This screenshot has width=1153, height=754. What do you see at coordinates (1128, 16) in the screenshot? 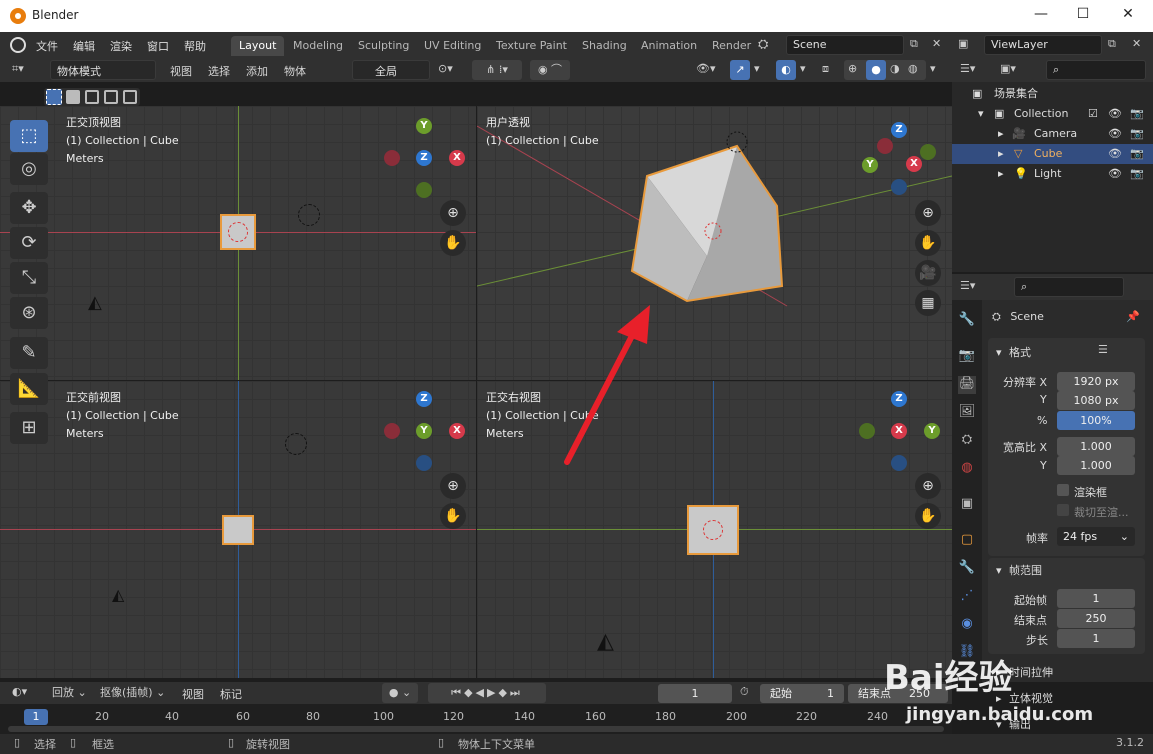
I see `close-icon: ✕` at bounding box center [1128, 16].